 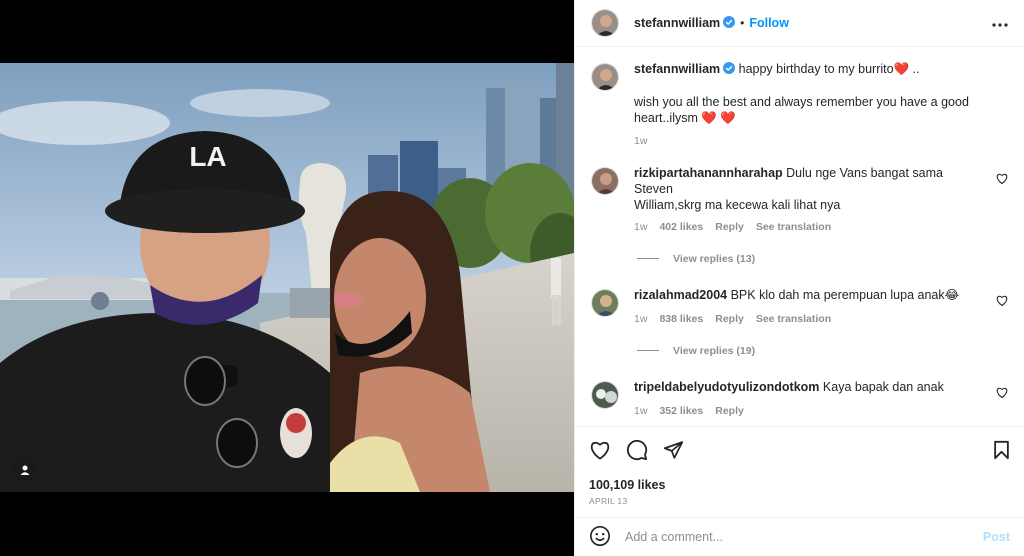 What do you see at coordinates (799, 23) in the screenshot?
I see `post-header: stefannwilliam • Follow` at bounding box center [799, 23].